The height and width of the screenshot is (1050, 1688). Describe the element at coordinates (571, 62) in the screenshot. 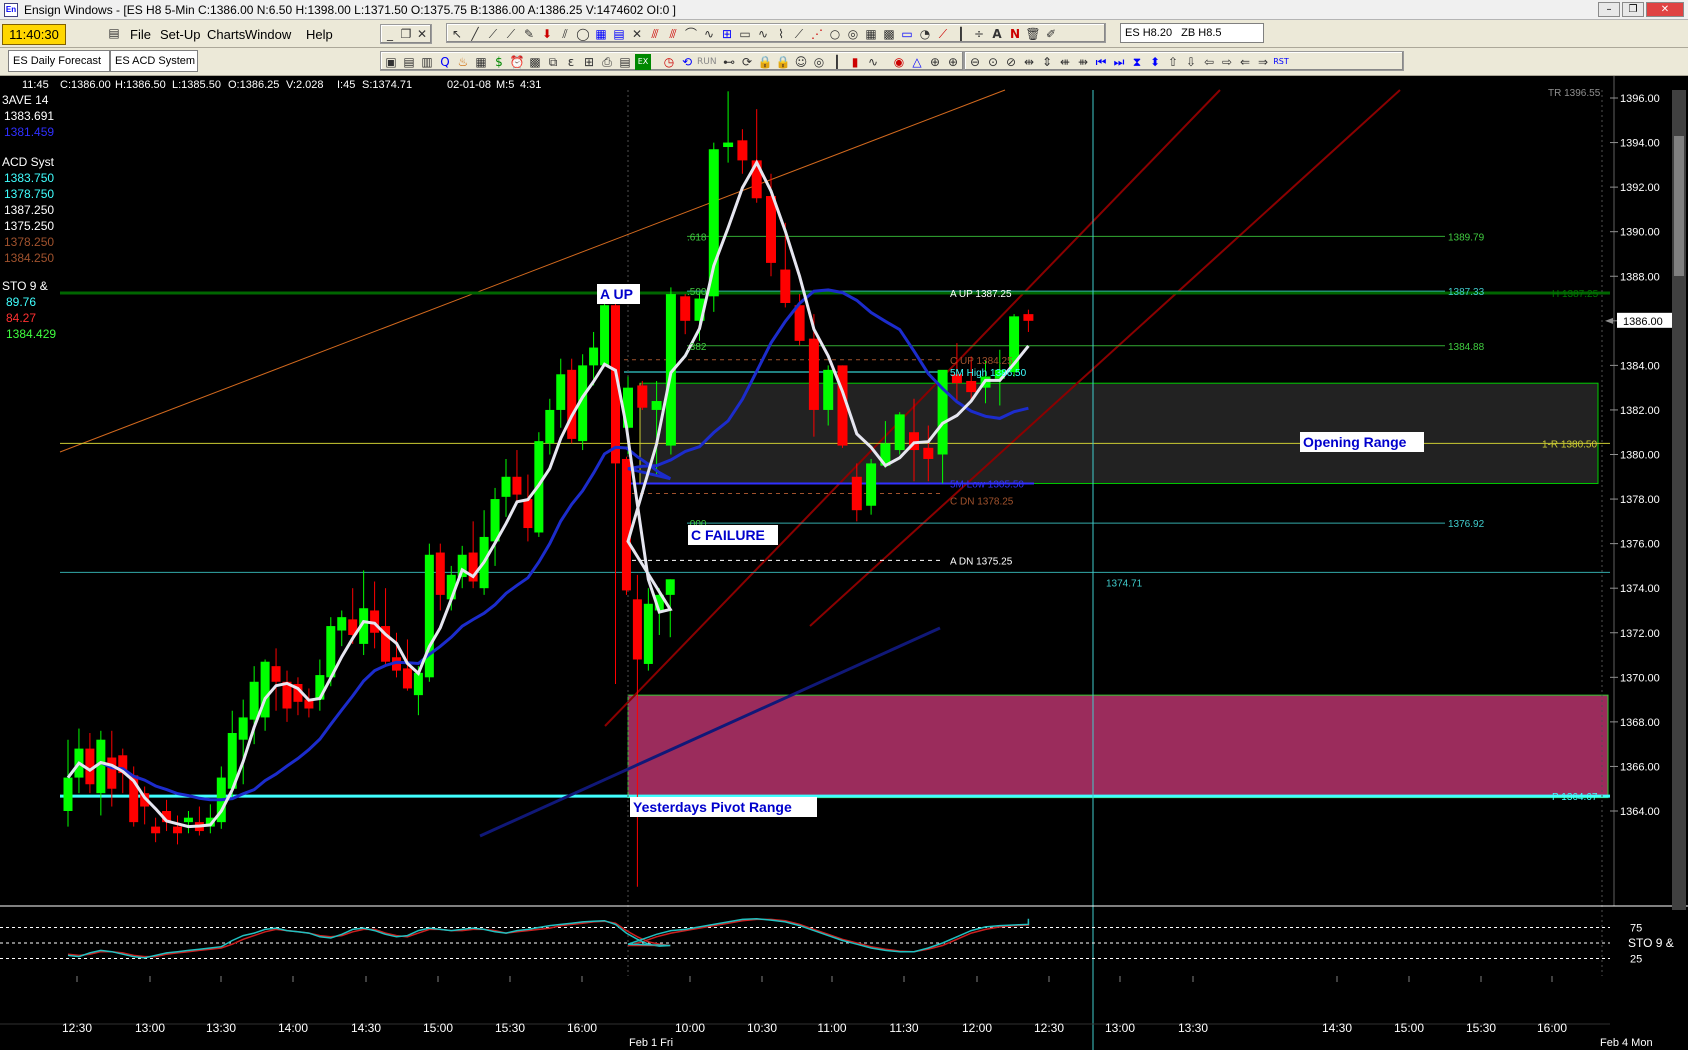

I see `epsi-icon: ε` at that location.